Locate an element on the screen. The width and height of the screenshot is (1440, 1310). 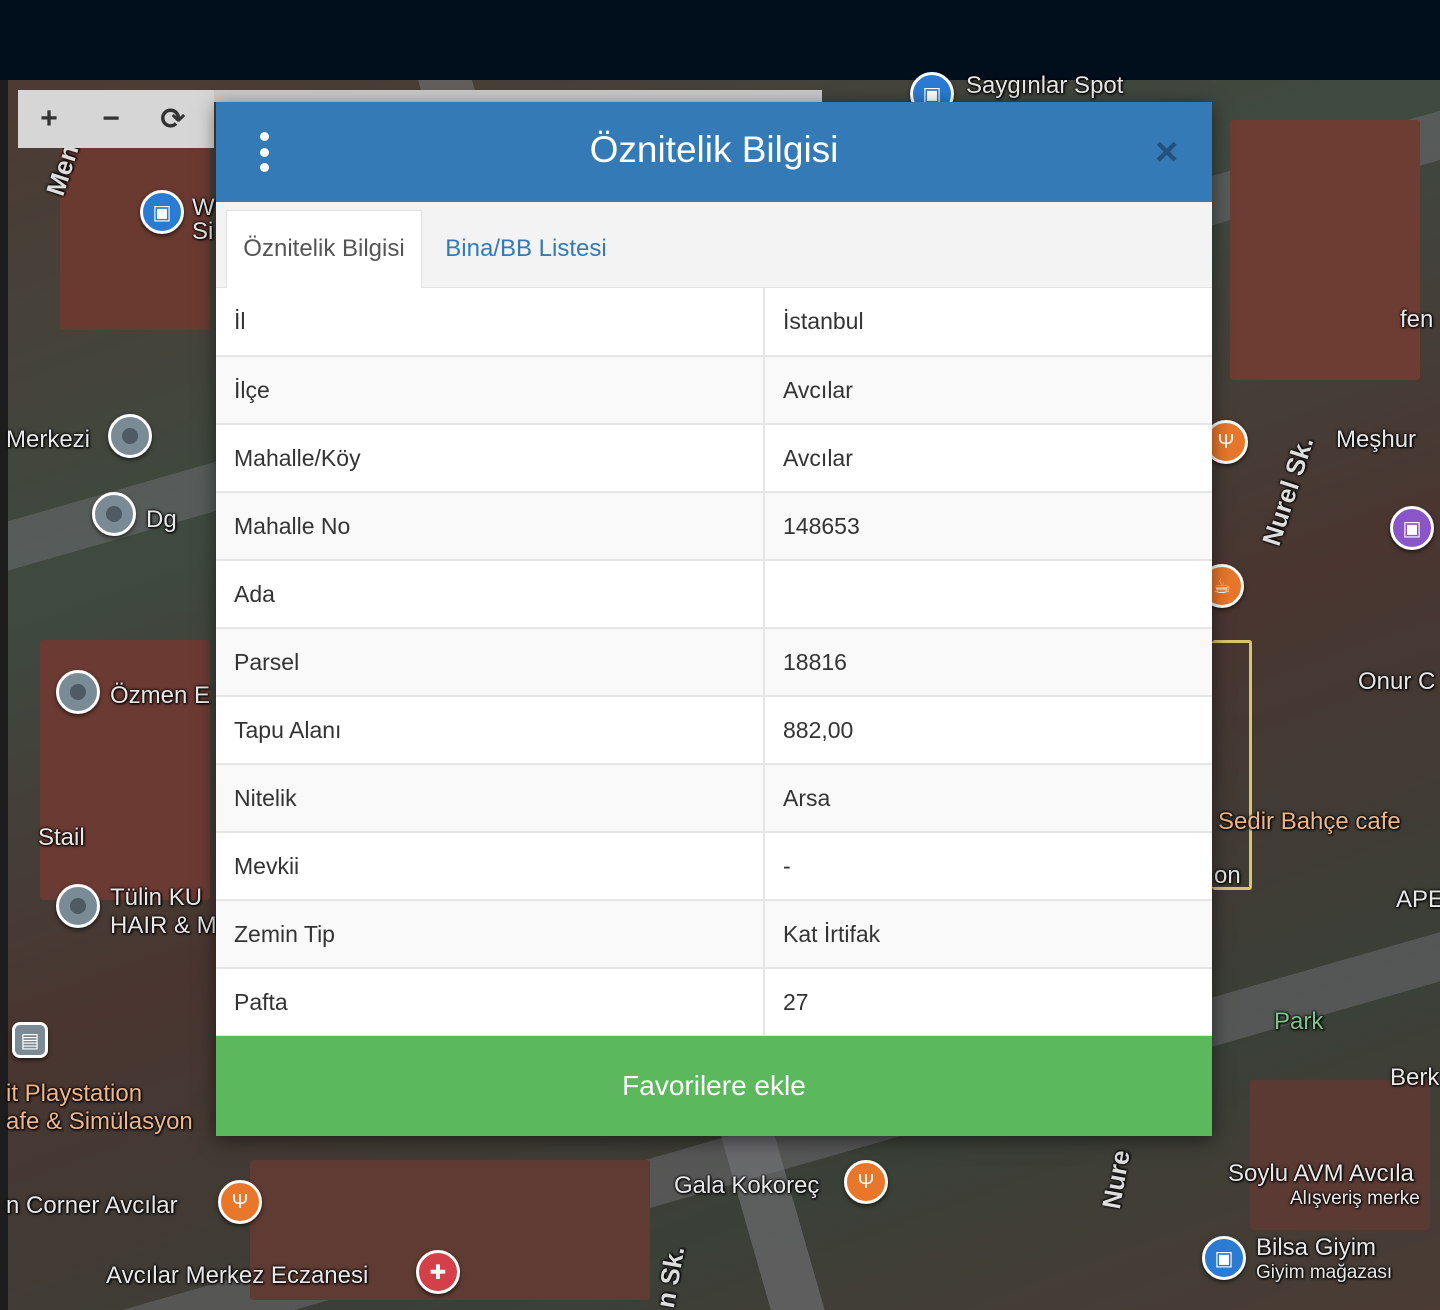
map-label: Giyim mağazası is located at coordinates (1324, 1272).